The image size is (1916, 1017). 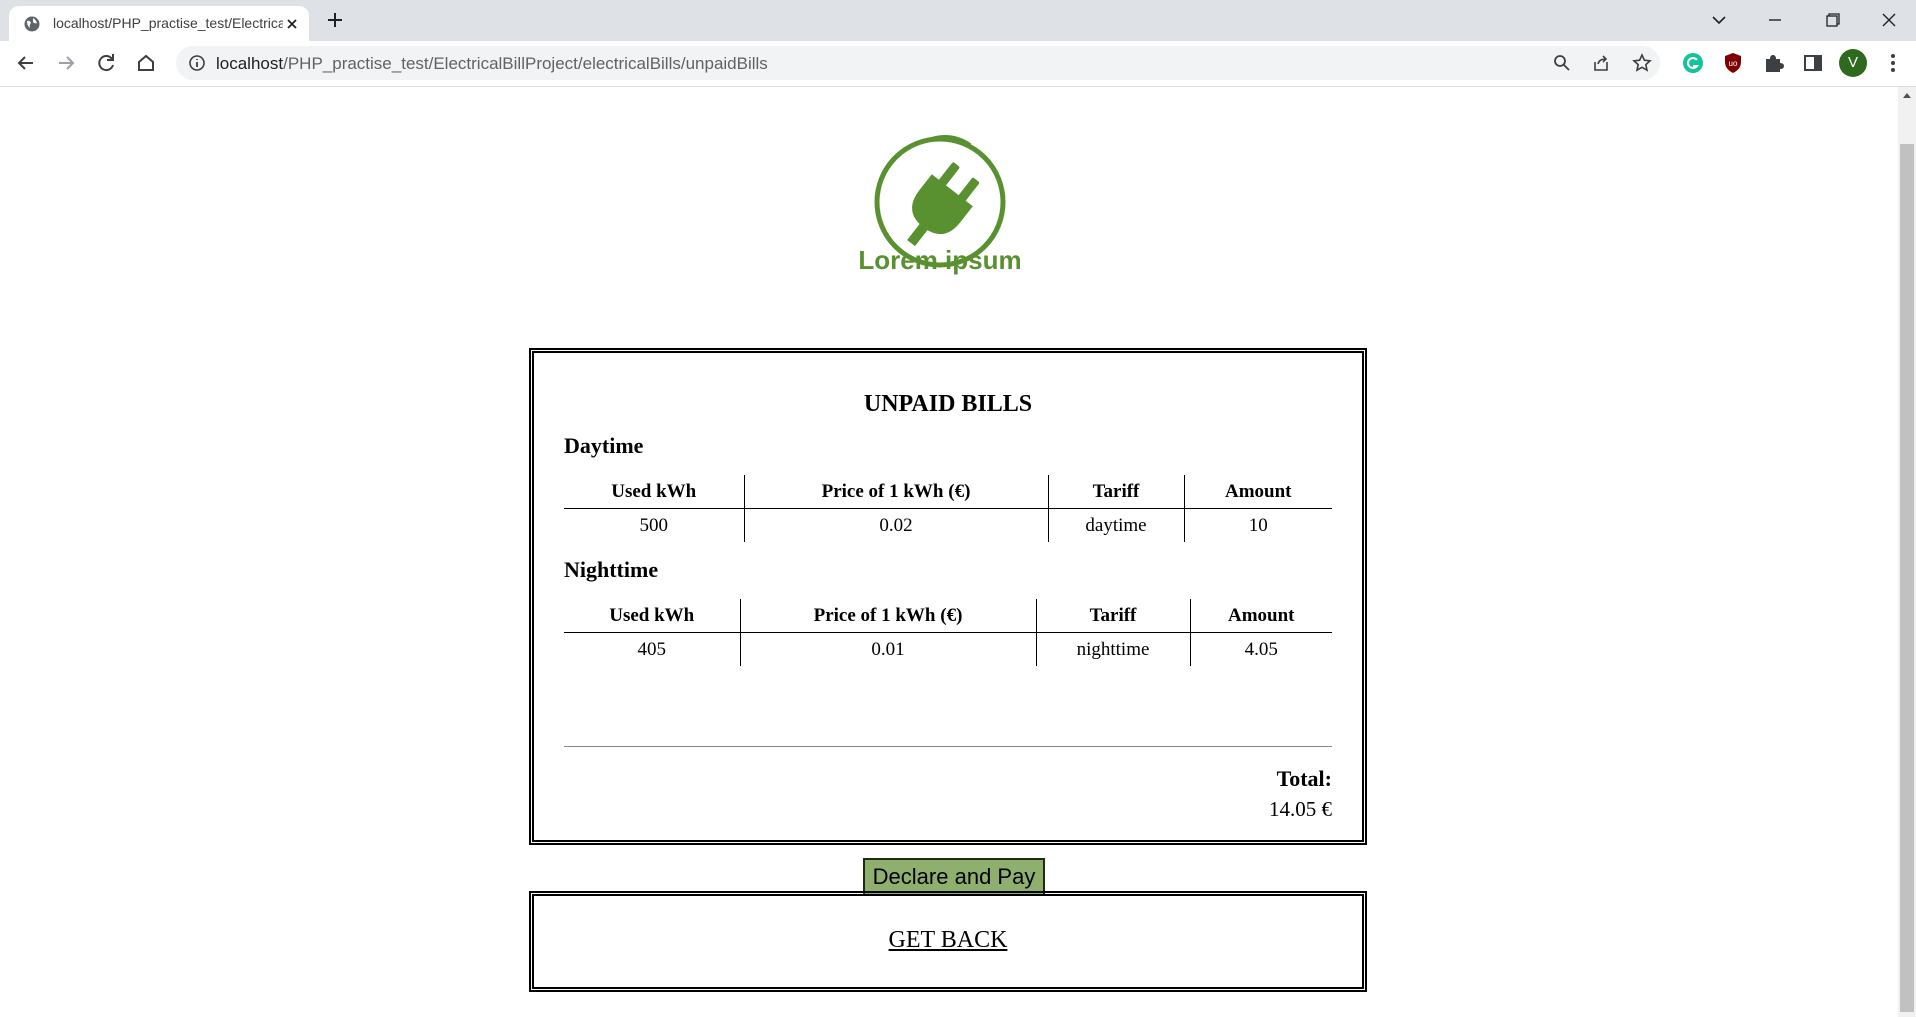 I want to click on vertical-scrollbar, so click(x=1907, y=552).